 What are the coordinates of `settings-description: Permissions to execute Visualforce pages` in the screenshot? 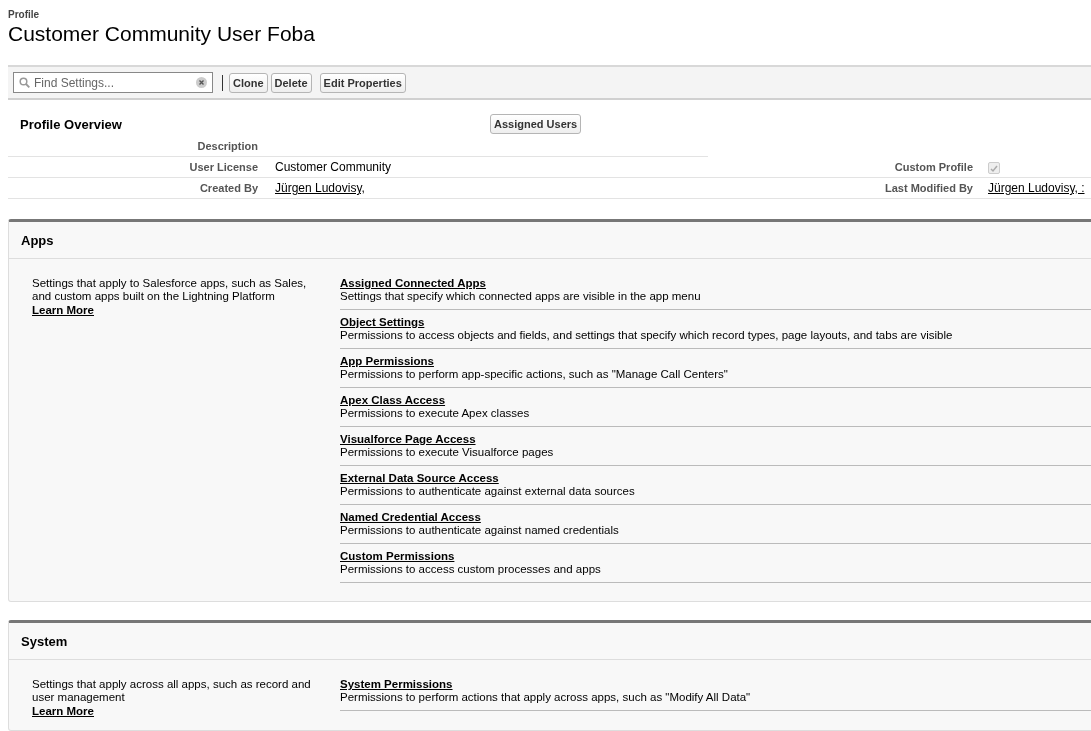 It's located at (447, 452).